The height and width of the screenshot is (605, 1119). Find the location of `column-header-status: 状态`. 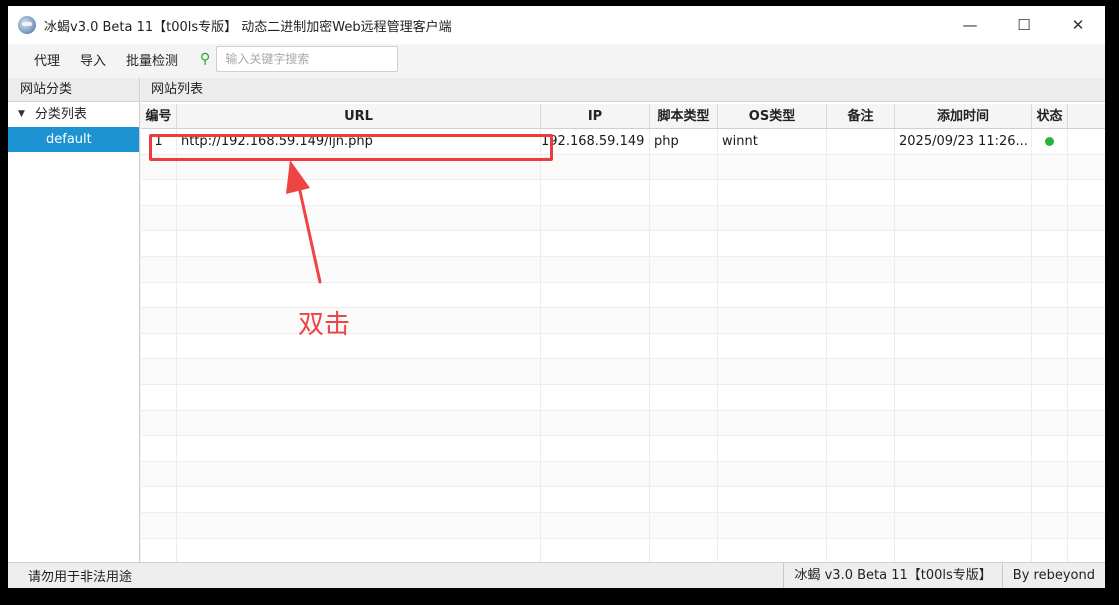

column-header-status: 状态 is located at coordinates (1050, 116).